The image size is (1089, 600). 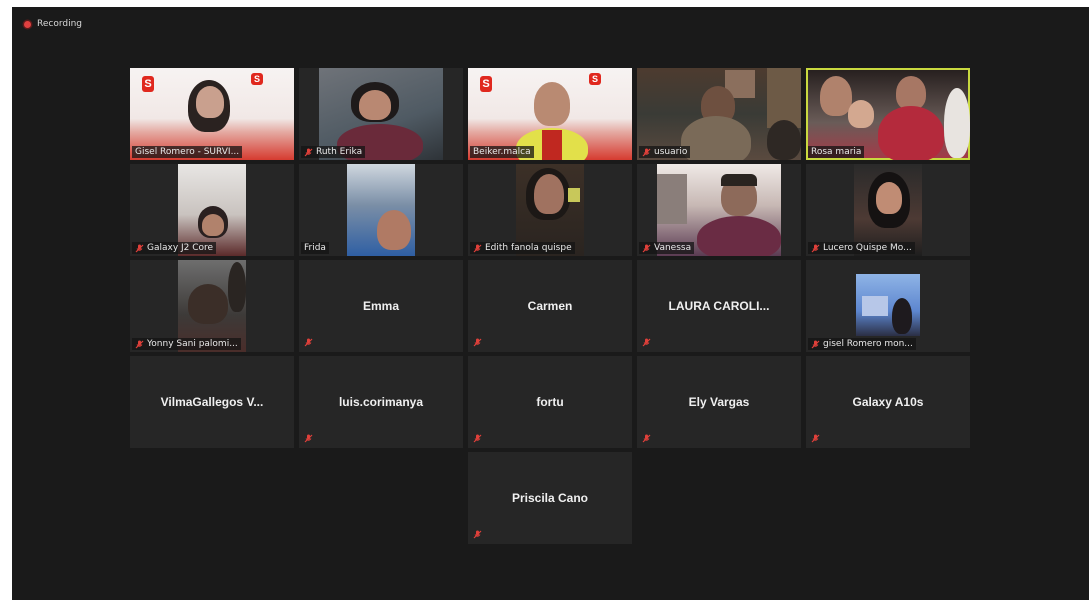 What do you see at coordinates (174, 248) in the screenshot?
I see `participant-name: Galaxy J2 Core` at bounding box center [174, 248].